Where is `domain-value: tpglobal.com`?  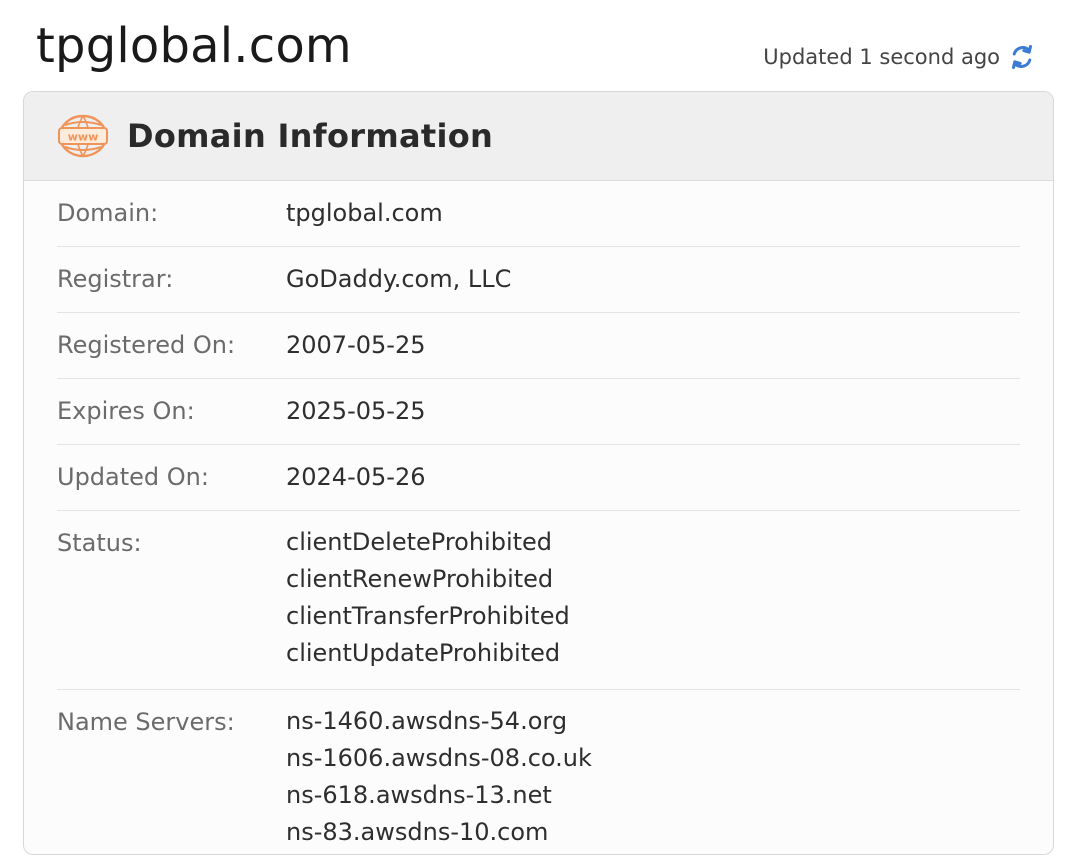 domain-value: tpglobal.com is located at coordinates (364, 213).